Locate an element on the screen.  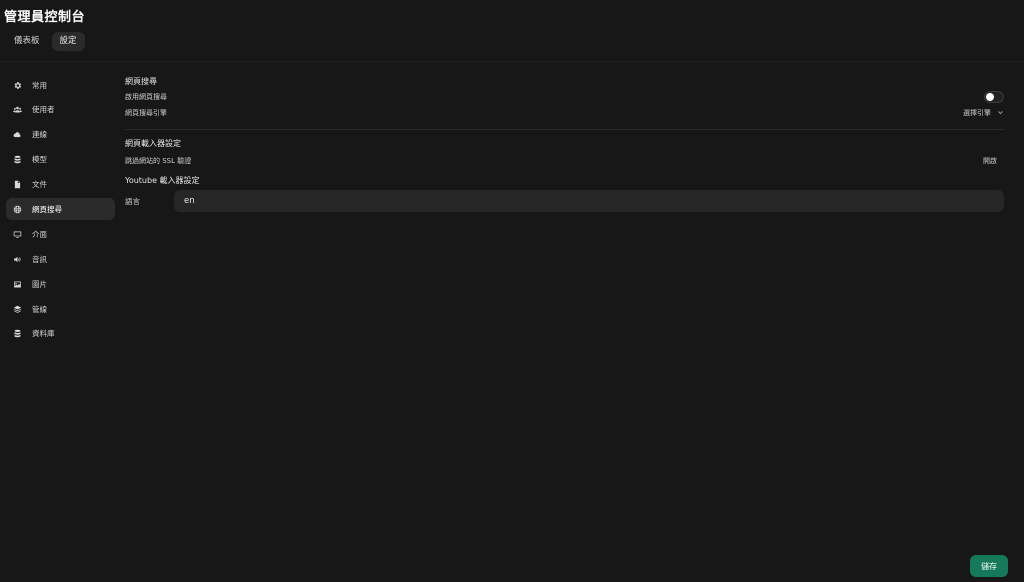
gear-icon is located at coordinates (17, 85).